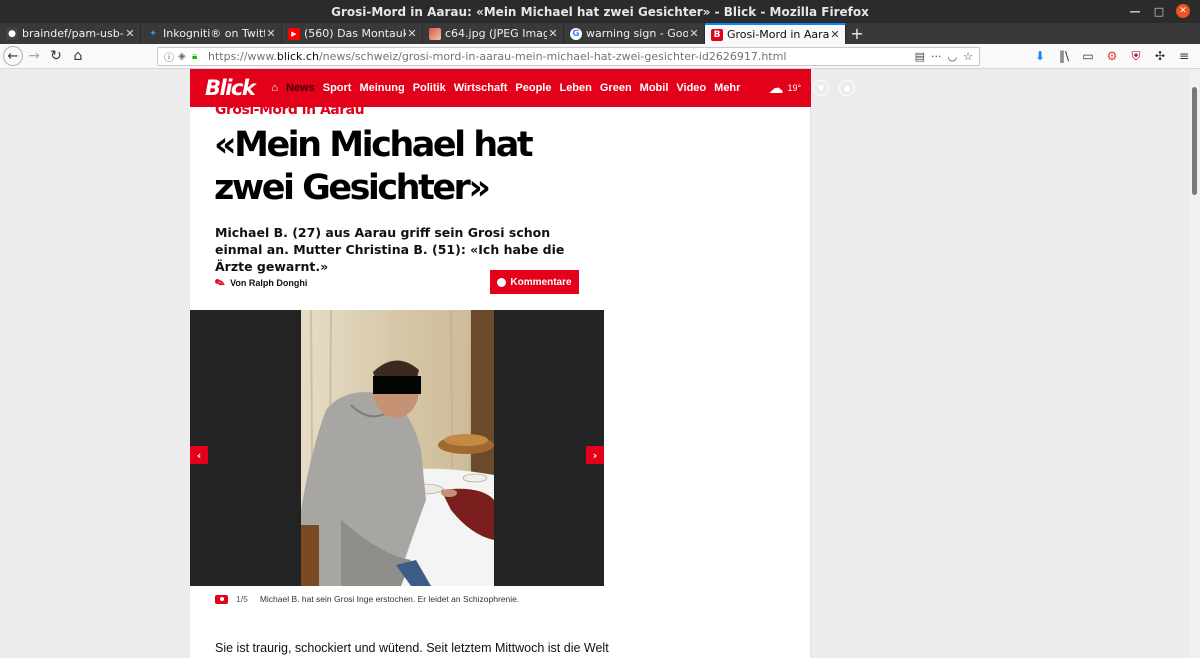 The image size is (1200, 658). I want to click on tab-image: c64.jpg (JPEG Image, 100 ✕, so click(493, 33).